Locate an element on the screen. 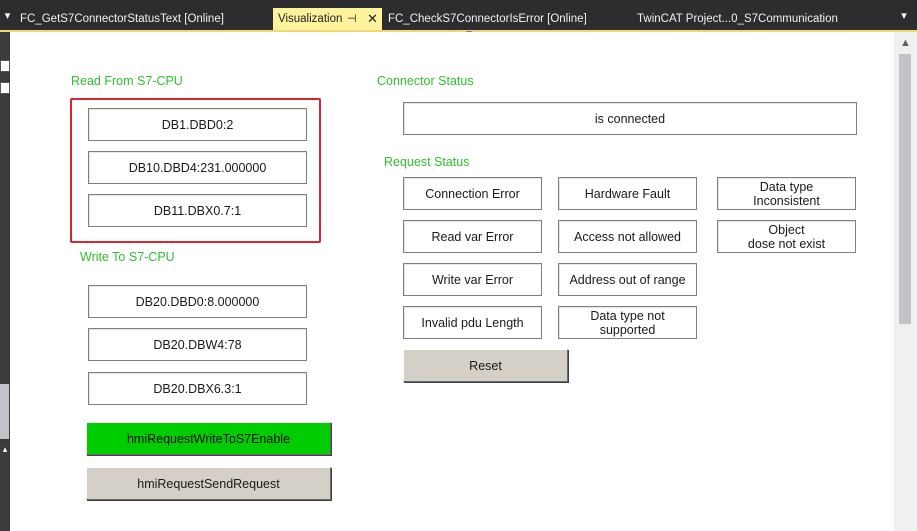  status-access-not-allowed: Access not allowed is located at coordinates (627, 236).